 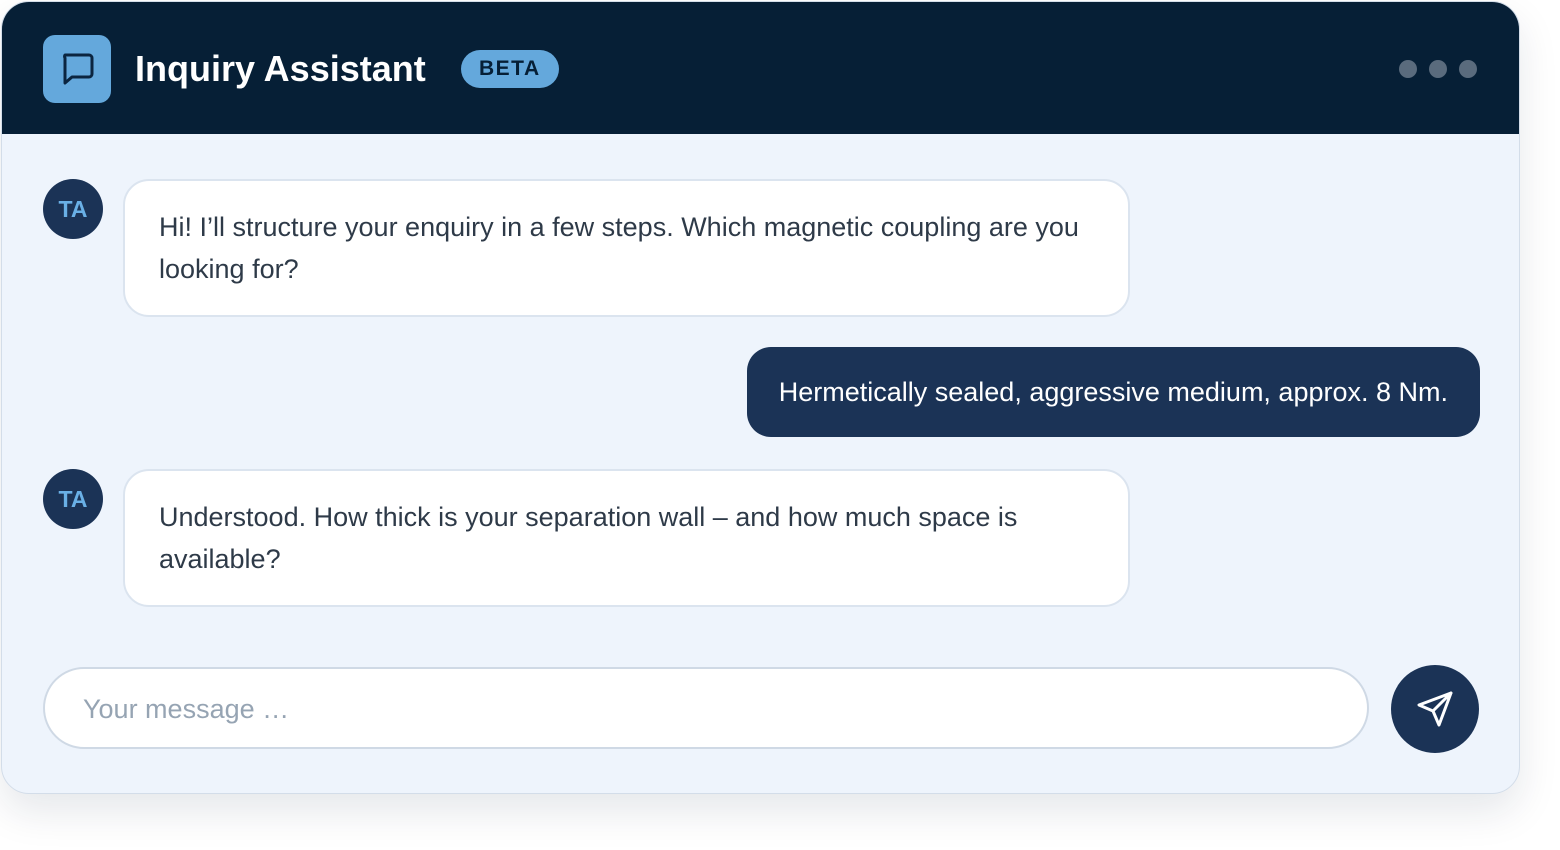 I want to click on send-icon, so click(x=1435, y=709).